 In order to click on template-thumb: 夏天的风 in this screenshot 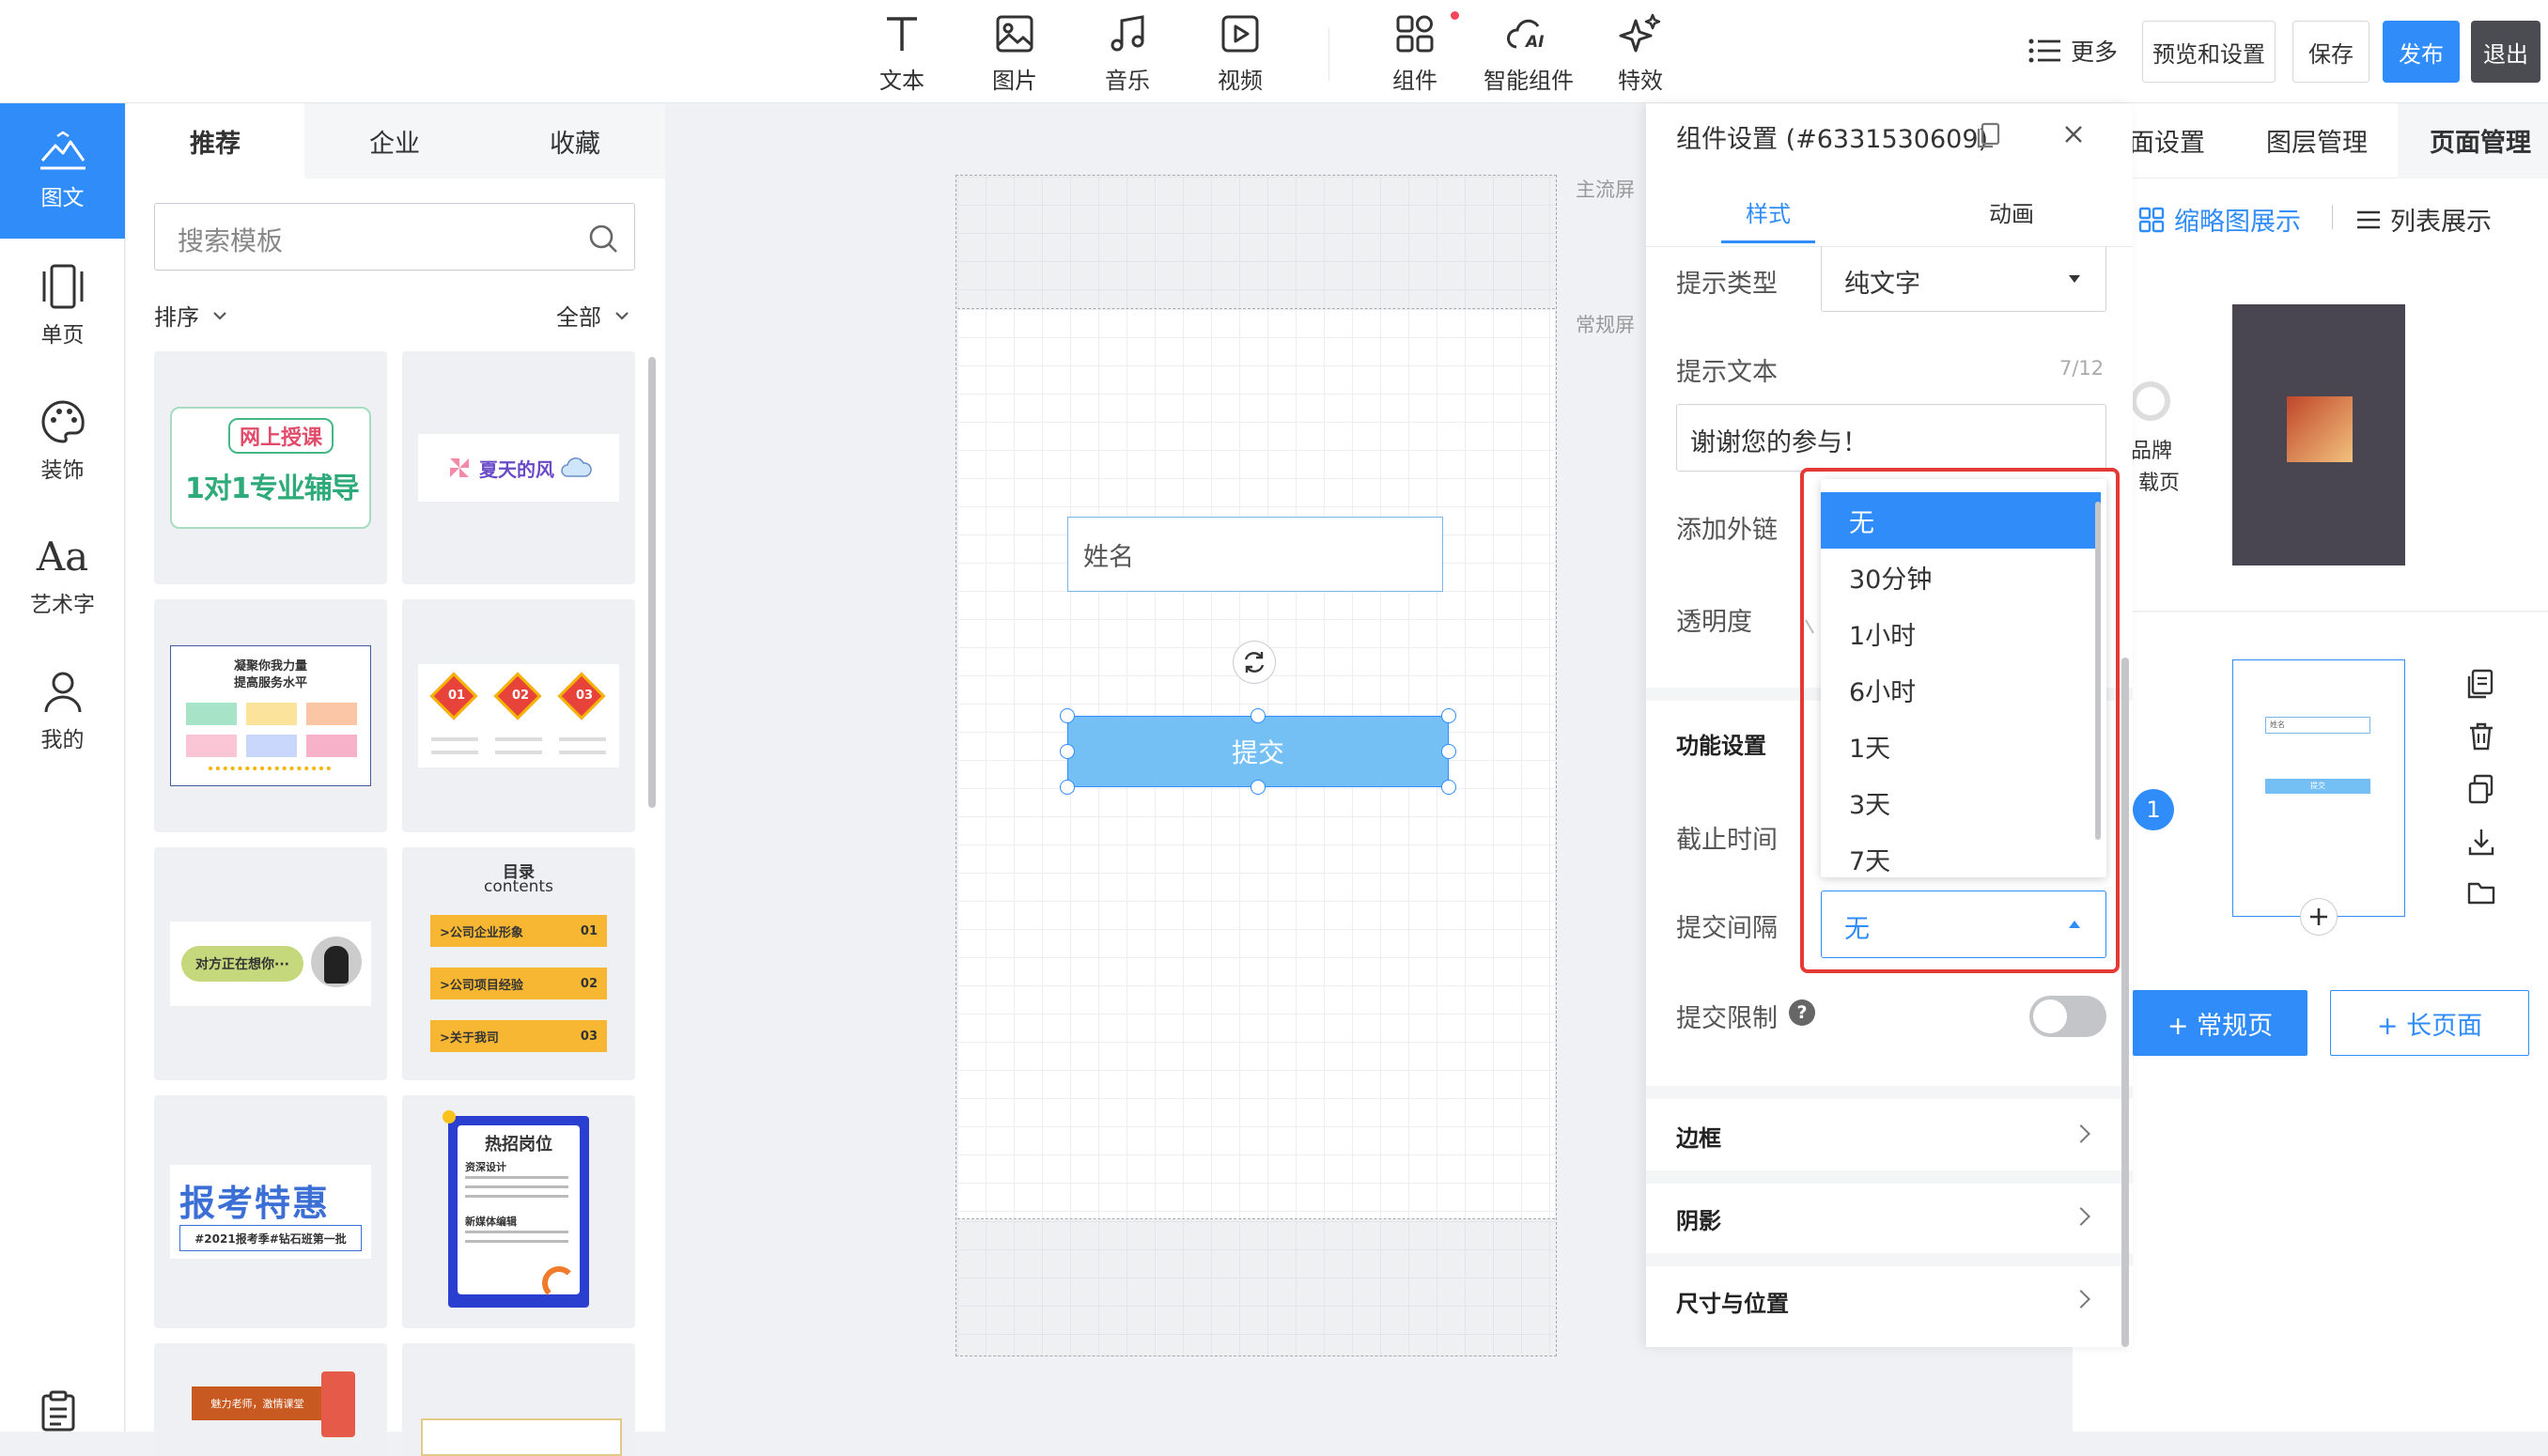, I will do `click(518, 467)`.